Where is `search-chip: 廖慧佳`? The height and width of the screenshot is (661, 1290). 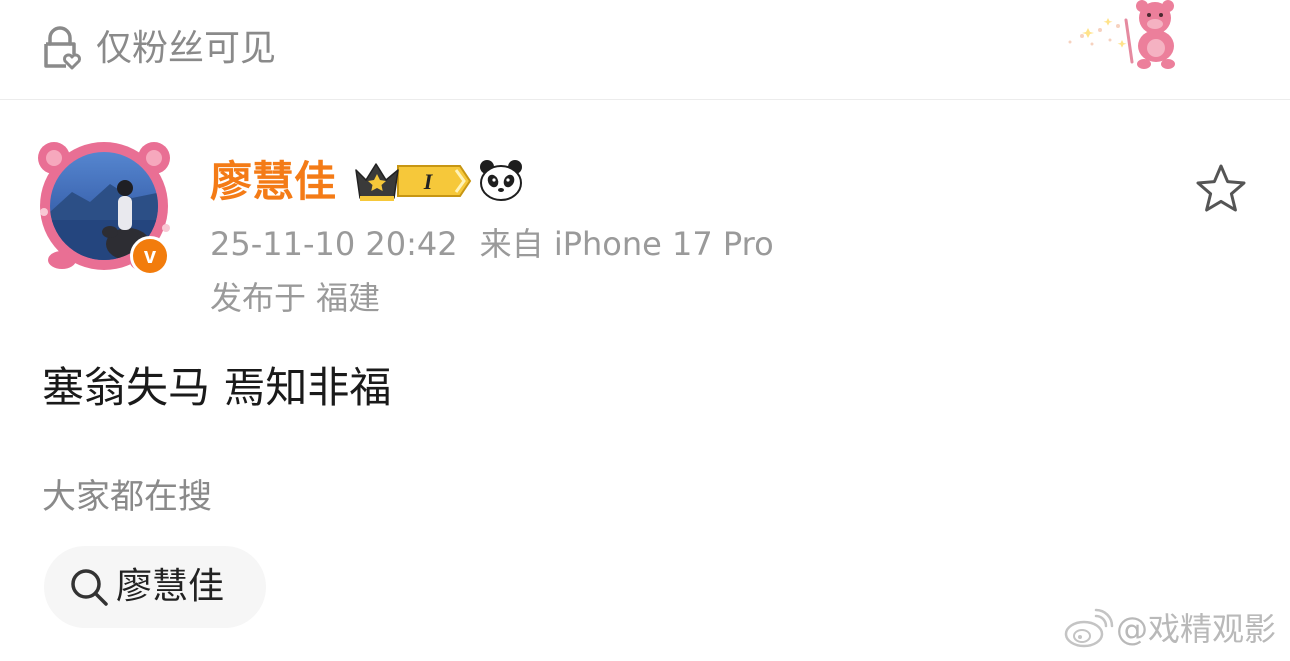
search-chip: 廖慧佳 is located at coordinates (155, 587).